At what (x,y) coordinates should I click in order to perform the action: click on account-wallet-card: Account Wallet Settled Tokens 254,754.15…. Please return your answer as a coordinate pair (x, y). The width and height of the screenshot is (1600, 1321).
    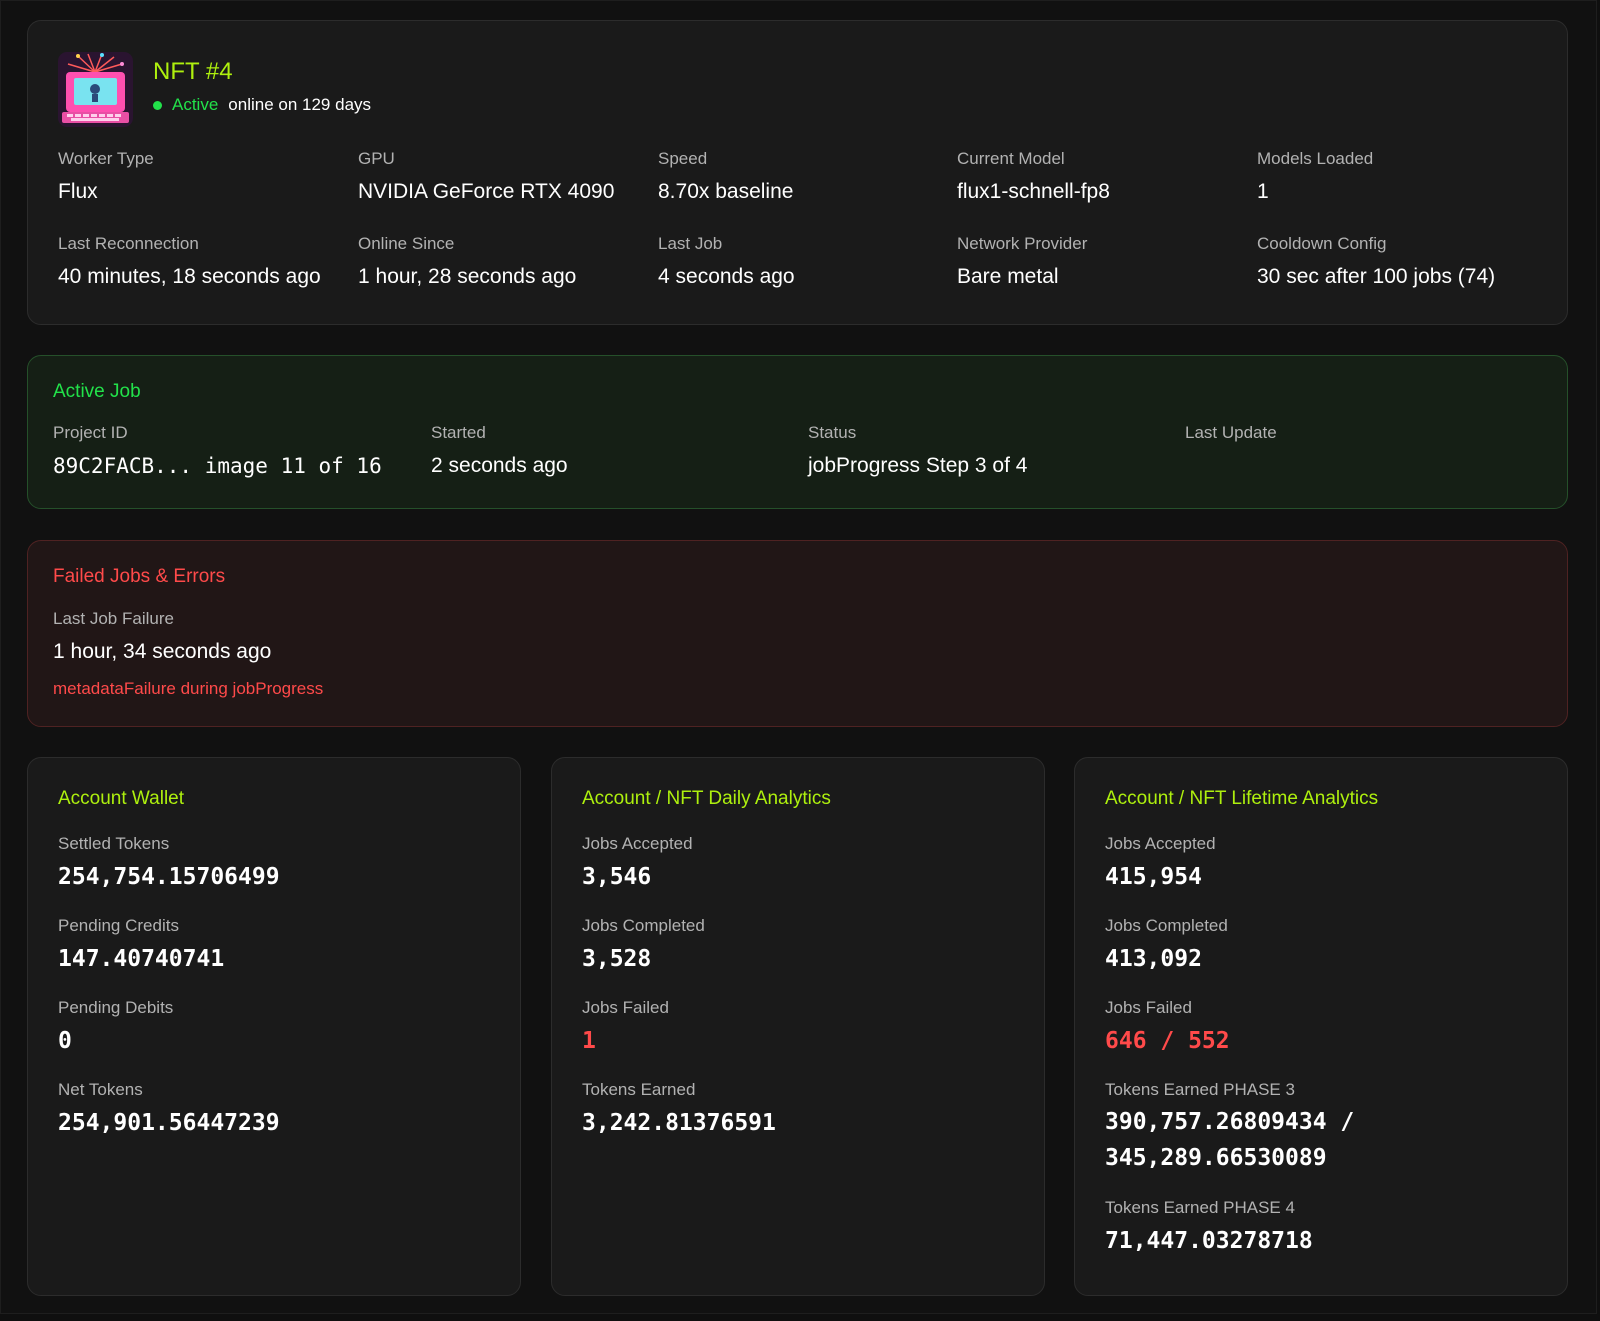
    Looking at the image, I should click on (274, 1026).